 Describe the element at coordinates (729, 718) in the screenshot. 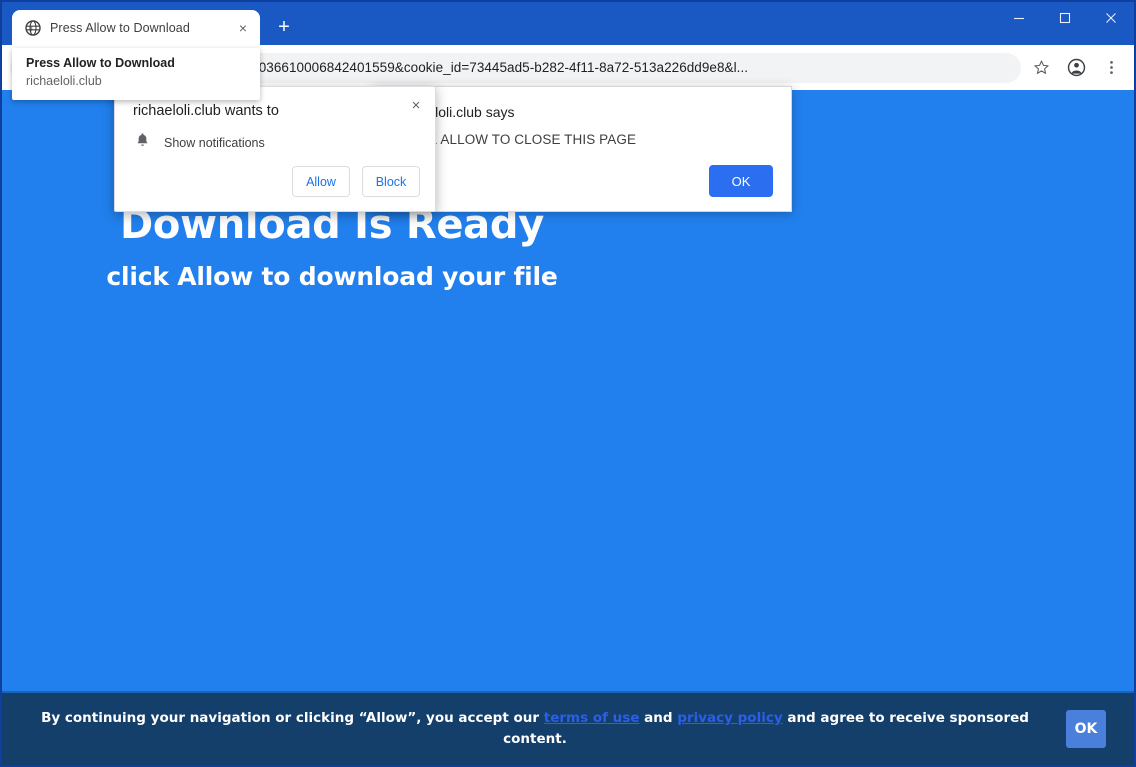

I see `privacy-policy-link: privacy policy` at that location.